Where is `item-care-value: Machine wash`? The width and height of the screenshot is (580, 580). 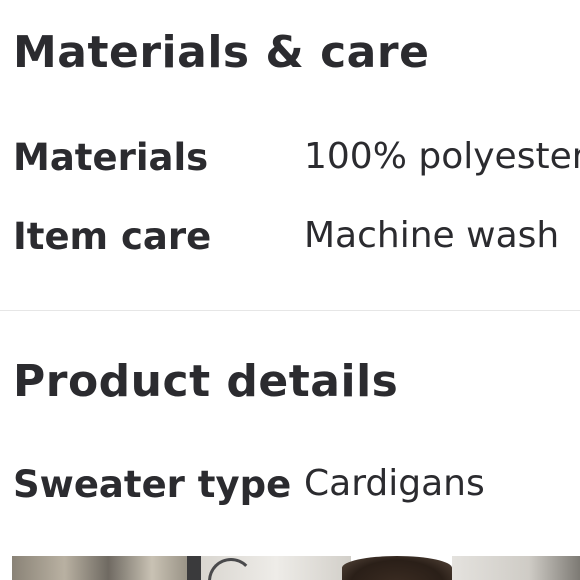
item-care-value: Machine wash is located at coordinates (432, 235).